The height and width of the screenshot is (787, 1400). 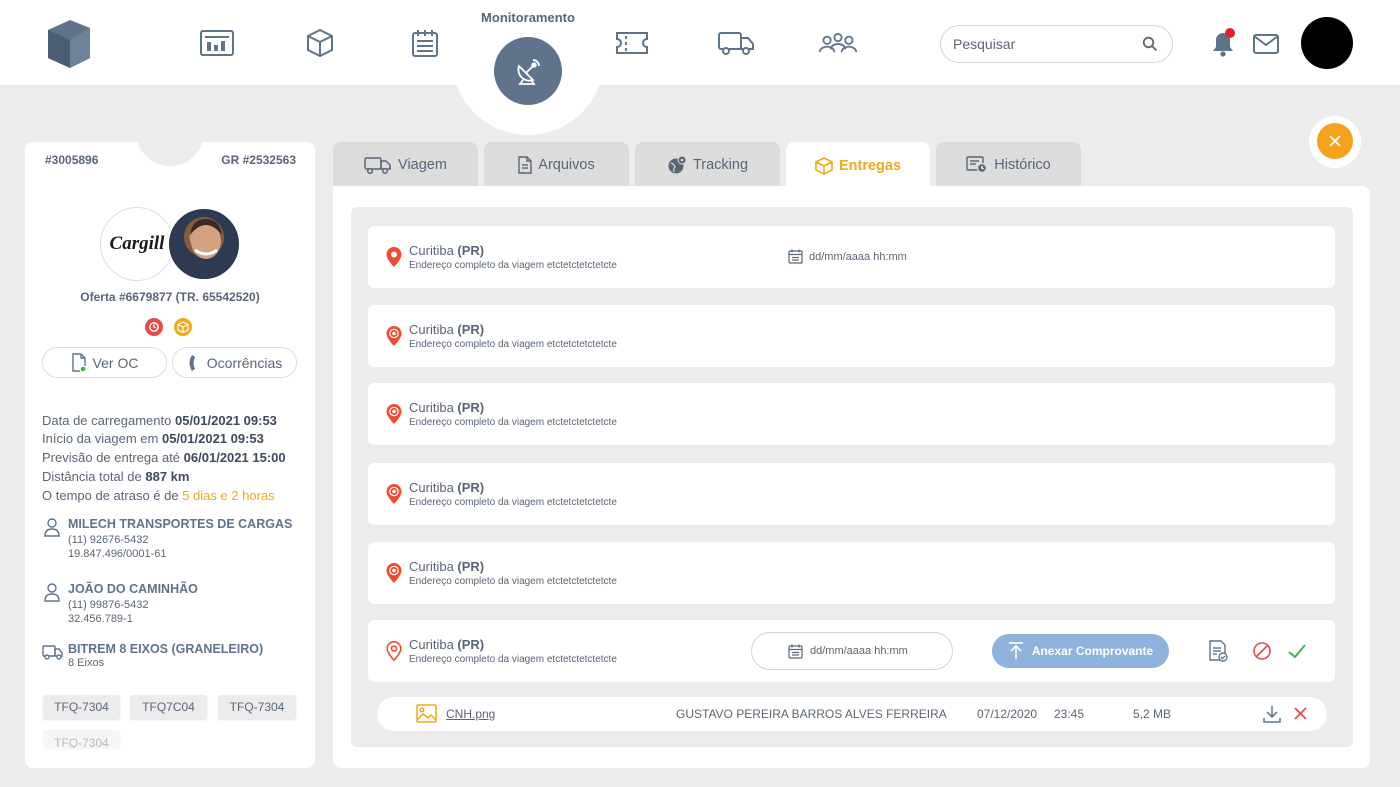 What do you see at coordinates (133, 589) in the screenshot?
I see `driver-name: JOÃO DO CAMINHÃO` at bounding box center [133, 589].